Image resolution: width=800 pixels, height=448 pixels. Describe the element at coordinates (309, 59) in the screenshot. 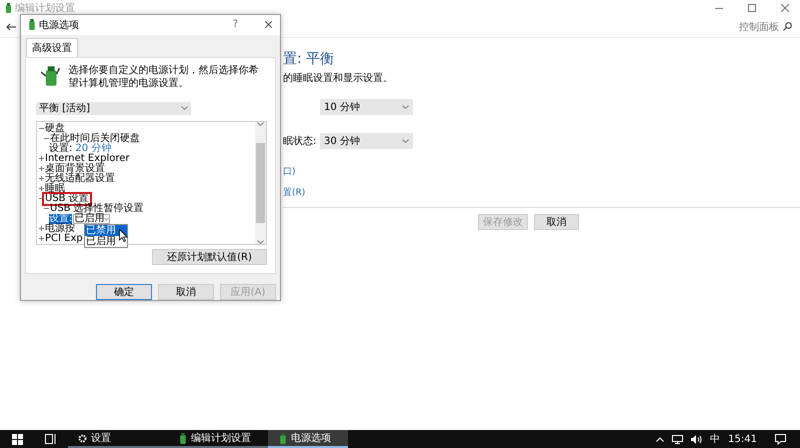

I see `plan-heading: 置: 平衡` at that location.